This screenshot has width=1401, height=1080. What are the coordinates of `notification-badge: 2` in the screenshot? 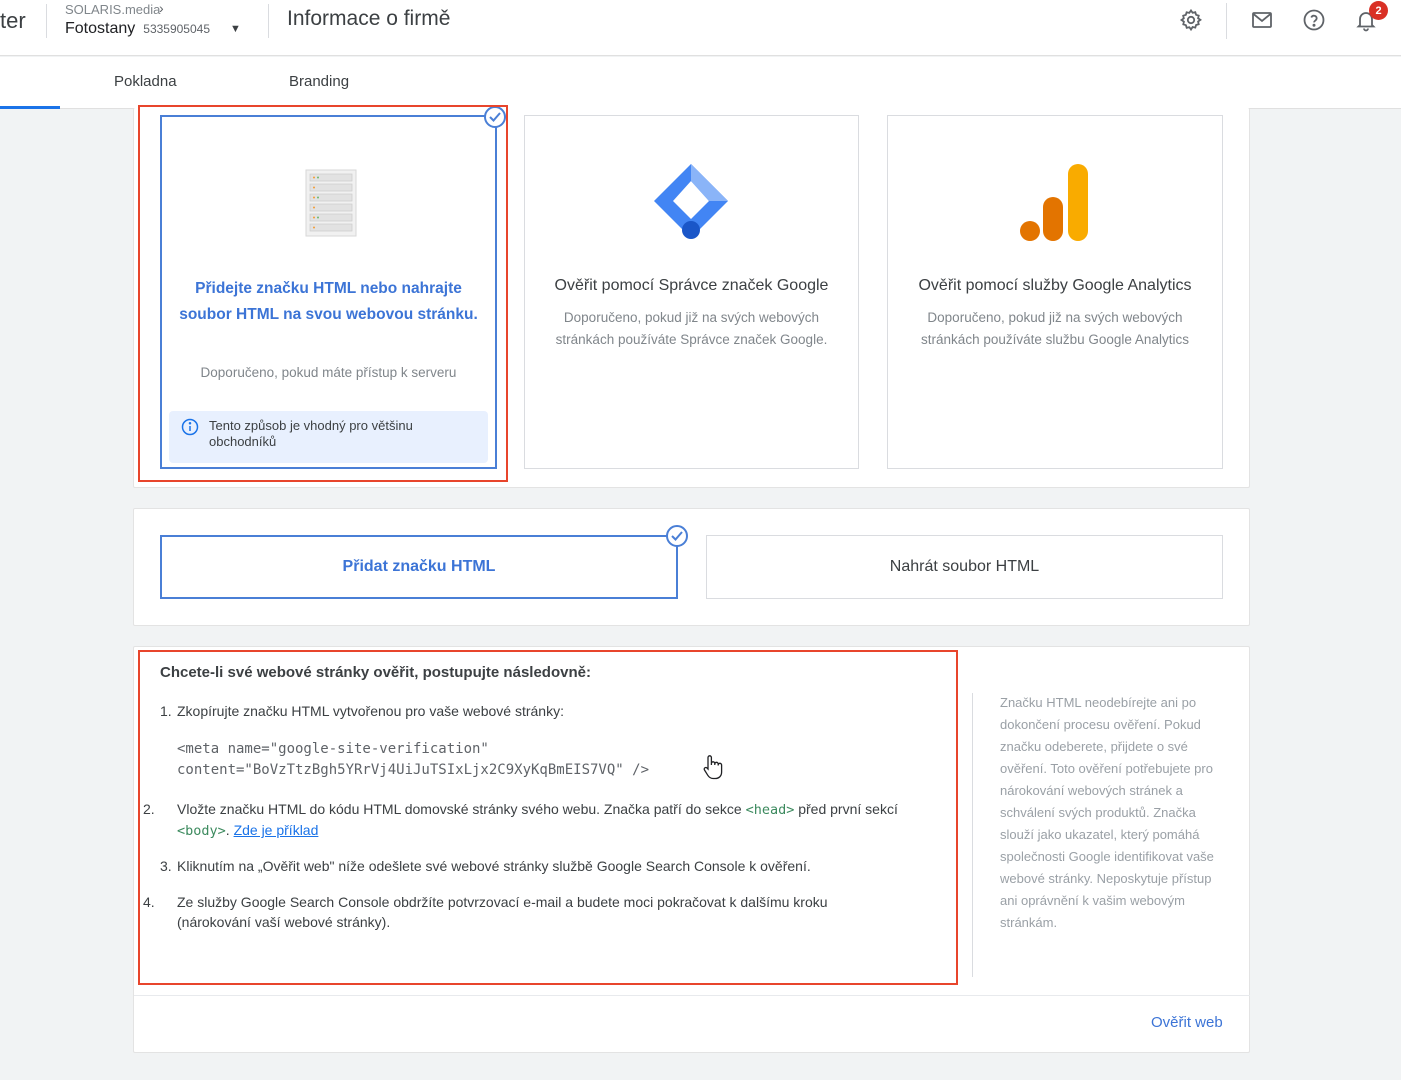 It's located at (1378, 10).